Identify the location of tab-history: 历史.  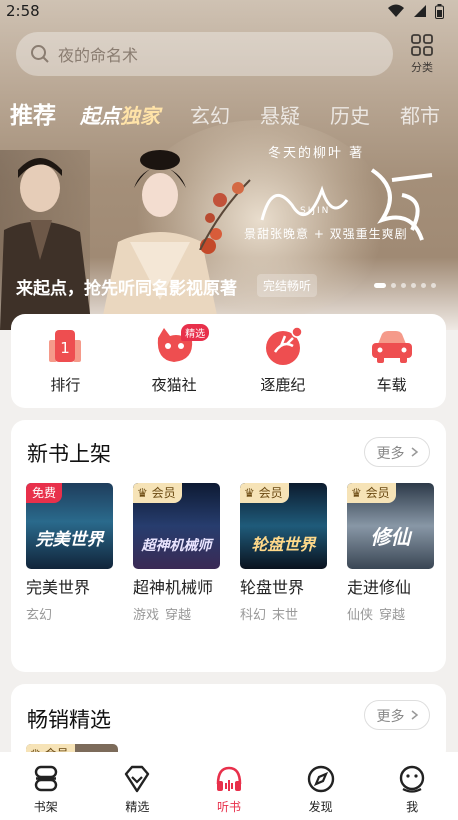
(350, 114).